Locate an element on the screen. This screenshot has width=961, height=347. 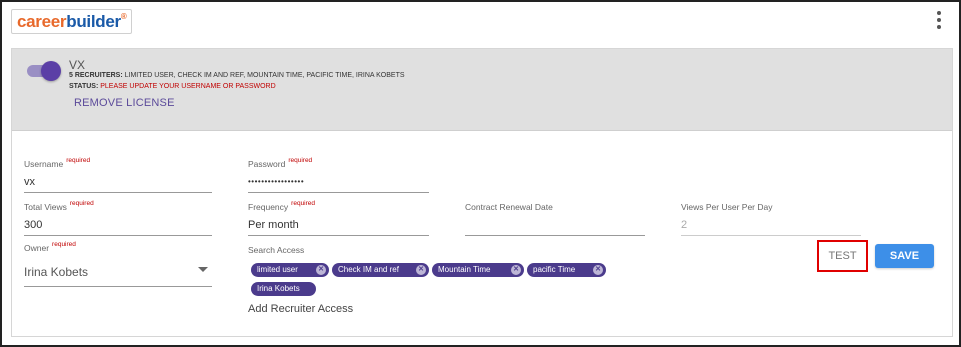
views-per-user-input: 2 is located at coordinates (771, 225).